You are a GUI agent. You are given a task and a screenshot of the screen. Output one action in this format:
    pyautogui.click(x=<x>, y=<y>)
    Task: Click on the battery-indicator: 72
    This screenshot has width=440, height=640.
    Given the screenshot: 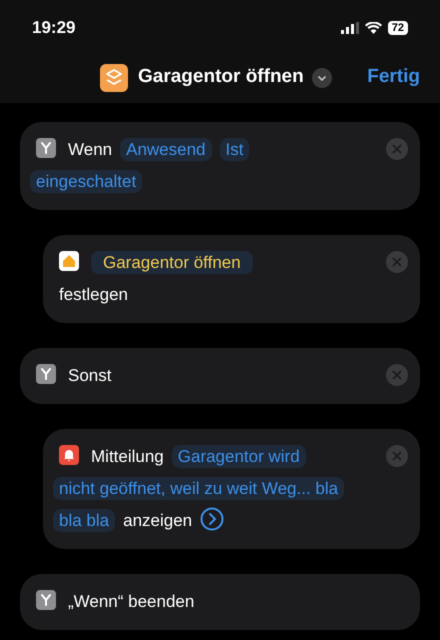 What is the action you would take?
    pyautogui.click(x=398, y=28)
    